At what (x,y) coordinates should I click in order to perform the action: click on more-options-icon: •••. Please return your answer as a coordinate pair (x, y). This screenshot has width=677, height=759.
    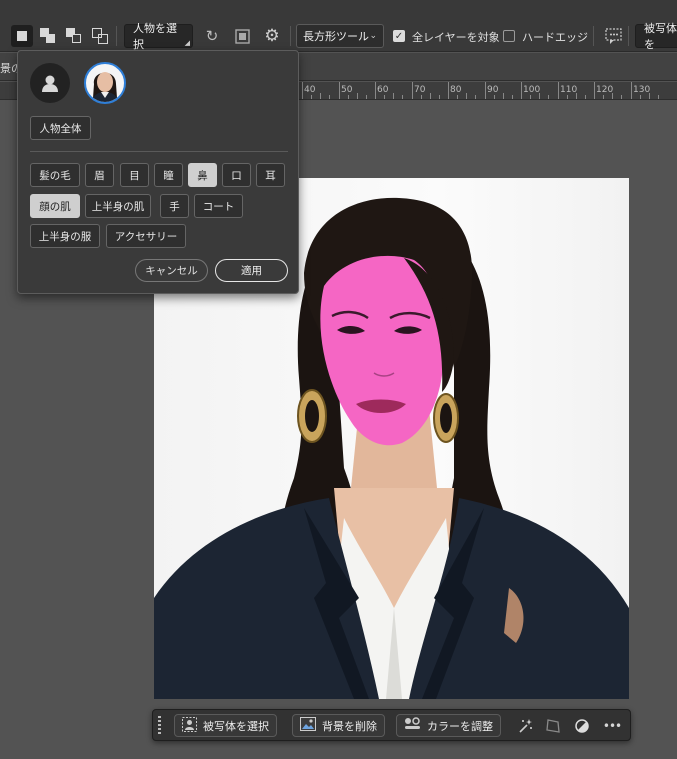
    Looking at the image, I should click on (612, 726).